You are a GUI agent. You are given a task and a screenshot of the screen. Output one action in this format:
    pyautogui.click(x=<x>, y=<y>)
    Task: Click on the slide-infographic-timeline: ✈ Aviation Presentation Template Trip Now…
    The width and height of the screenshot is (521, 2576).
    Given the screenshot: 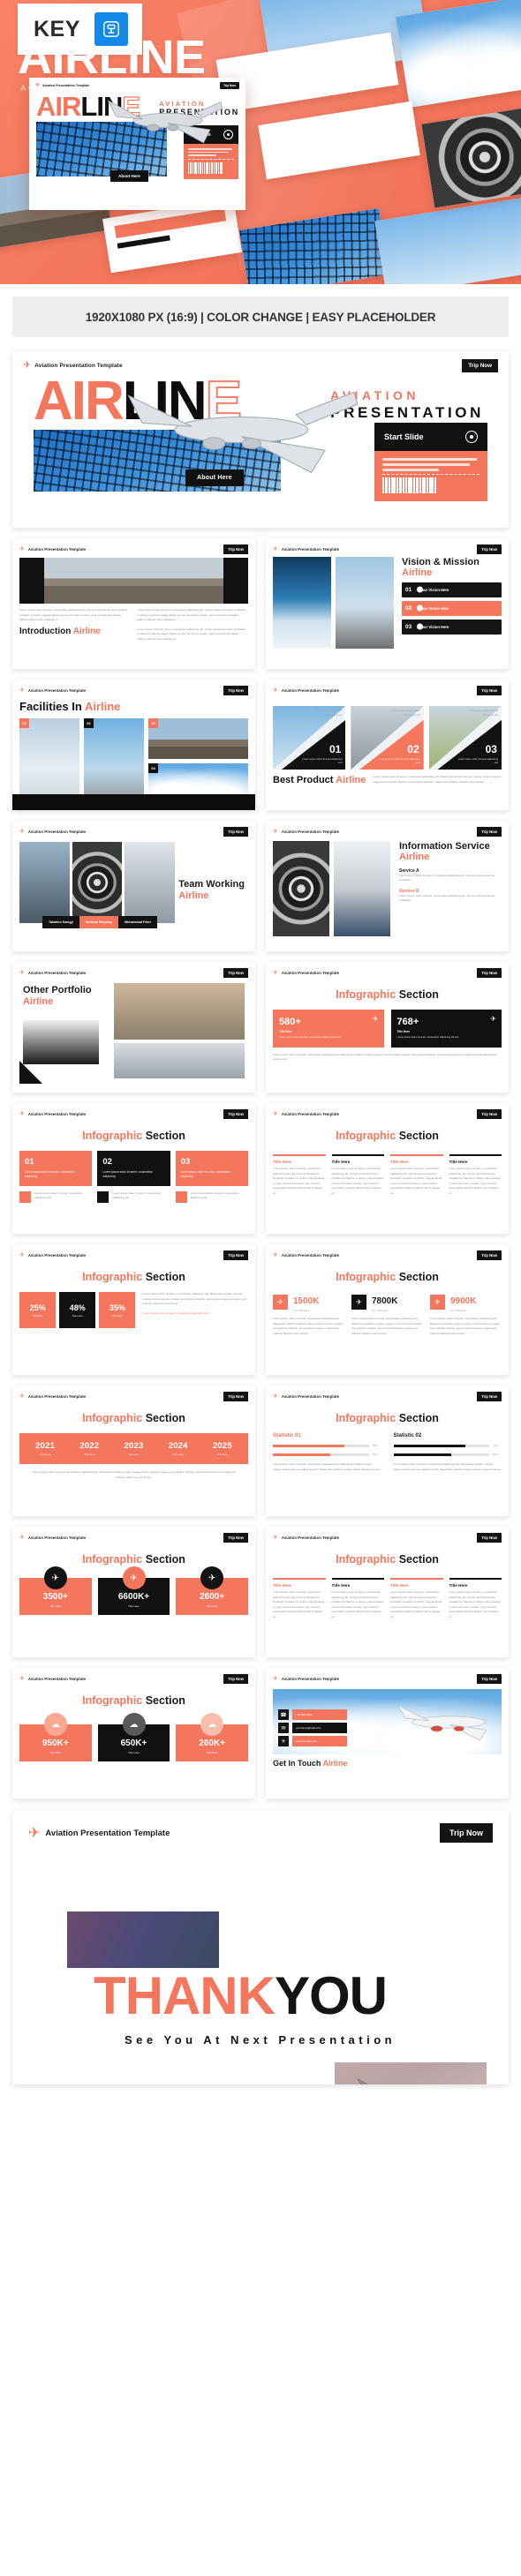 What is the action you would take?
    pyautogui.click(x=133, y=1451)
    